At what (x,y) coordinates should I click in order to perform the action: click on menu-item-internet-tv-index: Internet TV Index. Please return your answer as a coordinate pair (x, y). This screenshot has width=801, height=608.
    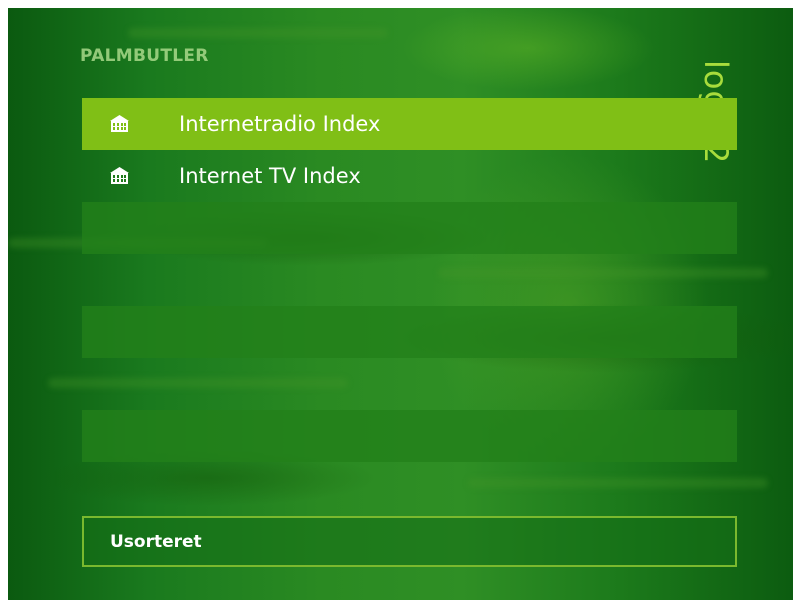
    Looking at the image, I should click on (409, 176).